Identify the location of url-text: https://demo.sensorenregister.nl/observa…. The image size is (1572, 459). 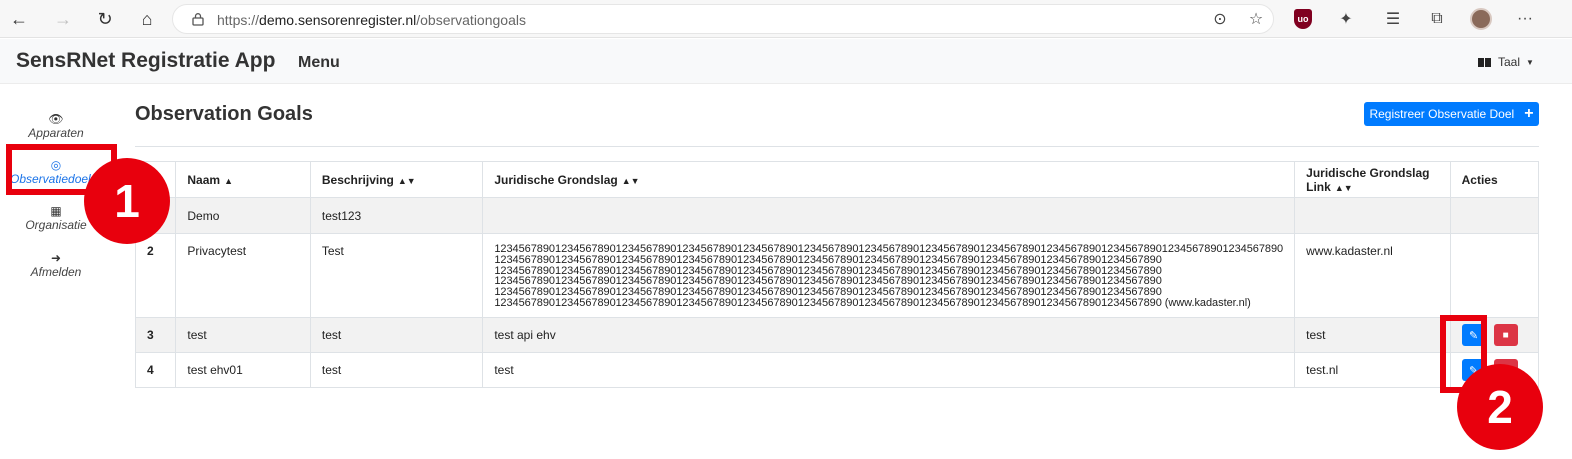
(371, 20).